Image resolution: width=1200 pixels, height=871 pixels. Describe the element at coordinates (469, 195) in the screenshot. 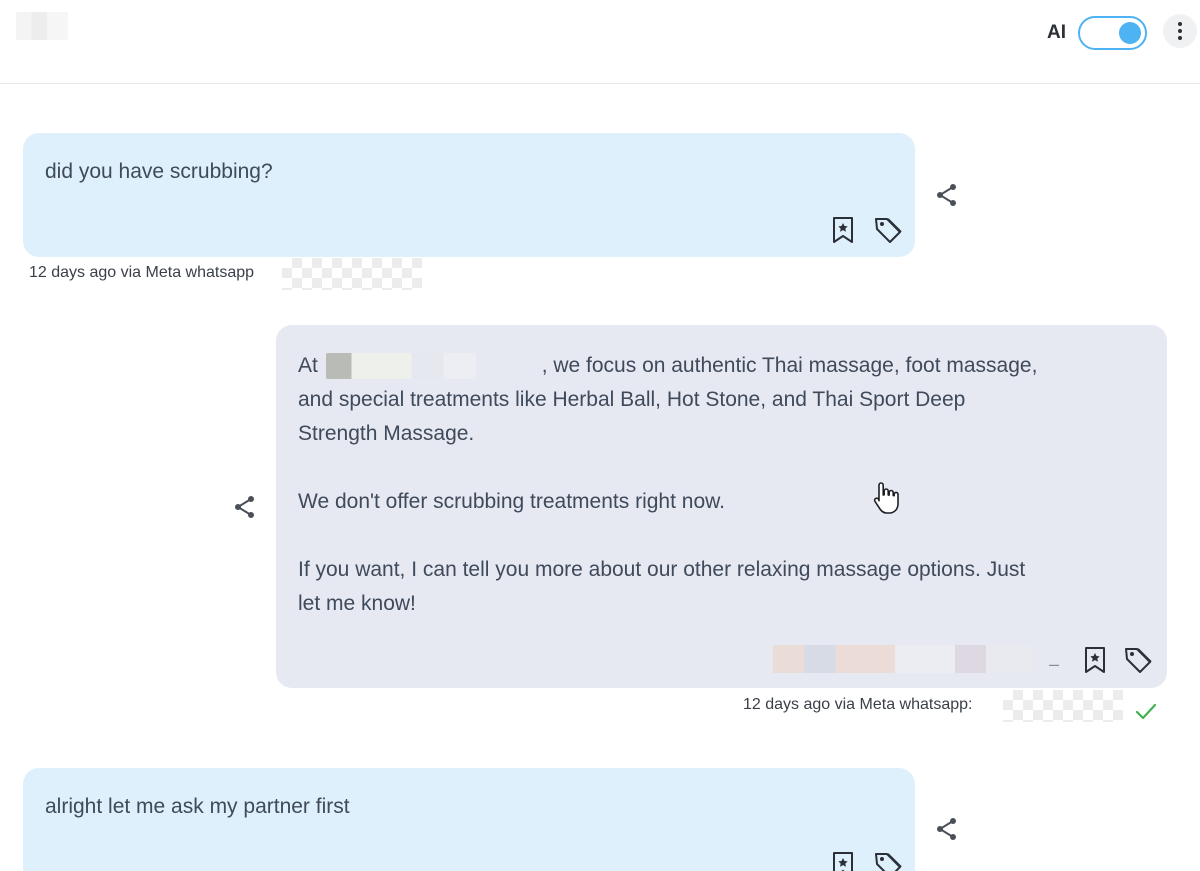

I see `message-bubble-incoming: did you have scrubbing?` at that location.